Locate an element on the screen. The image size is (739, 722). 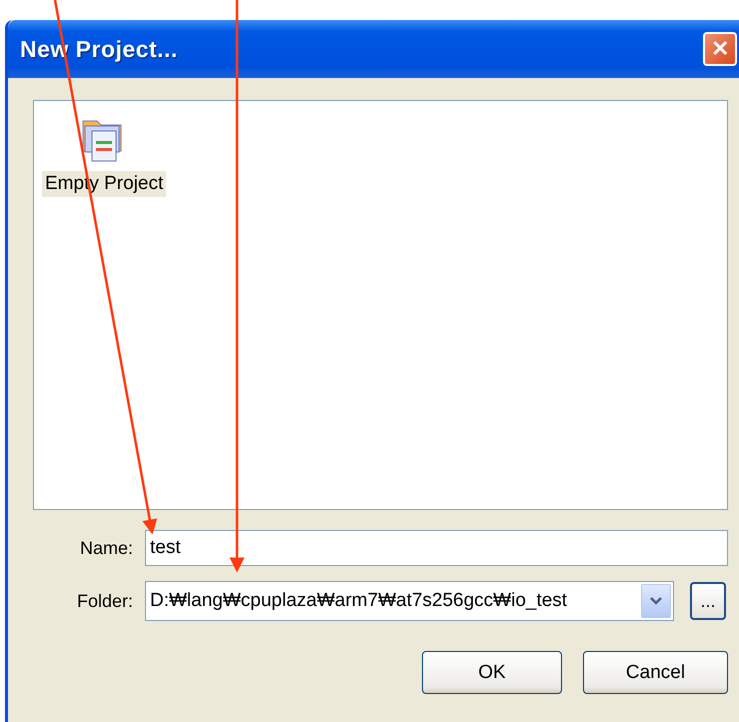
dropdown-button is located at coordinates (656, 601).